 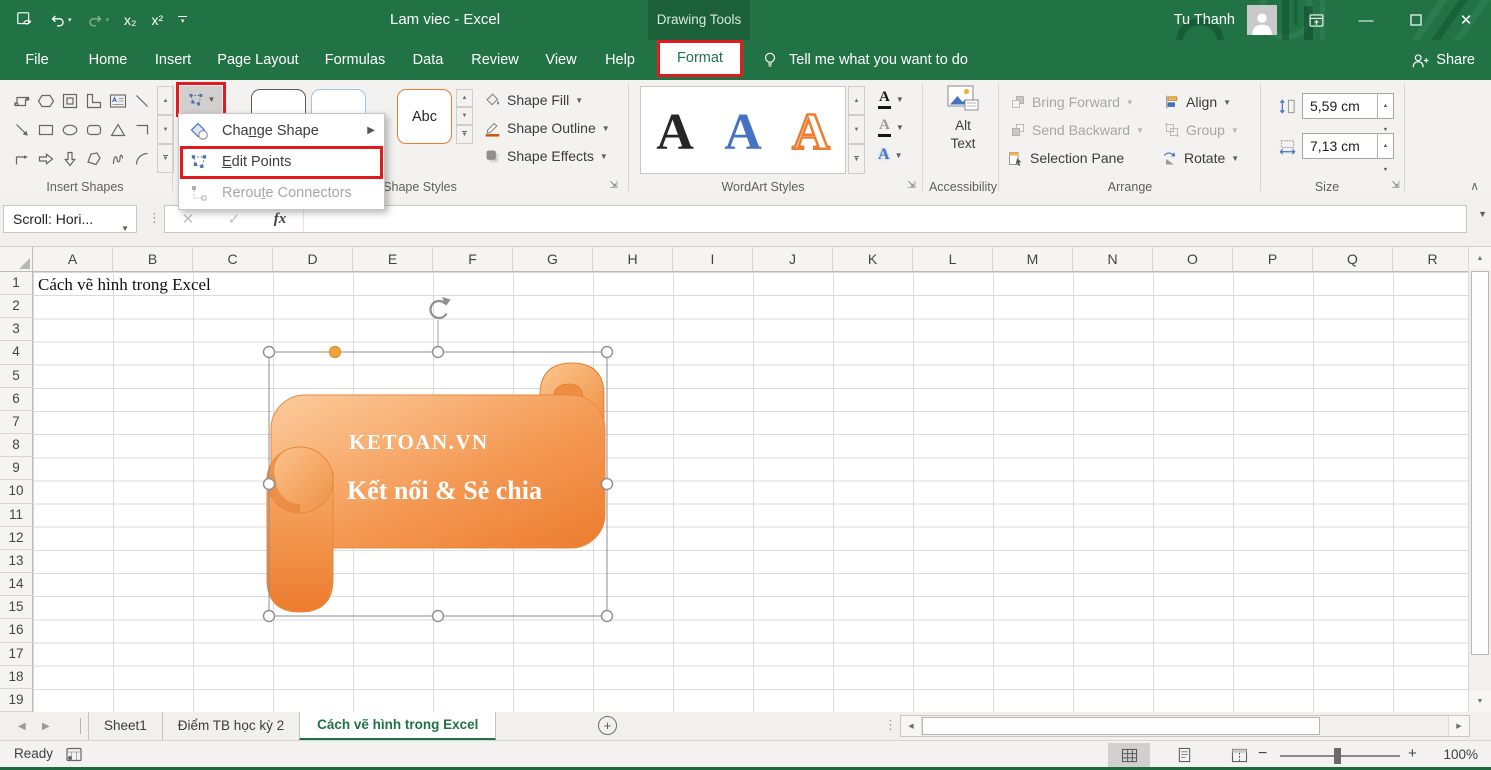 What do you see at coordinates (1348, 113) in the screenshot?
I see `shape-height-field: 5,59 cm ▲ ▼` at bounding box center [1348, 113].